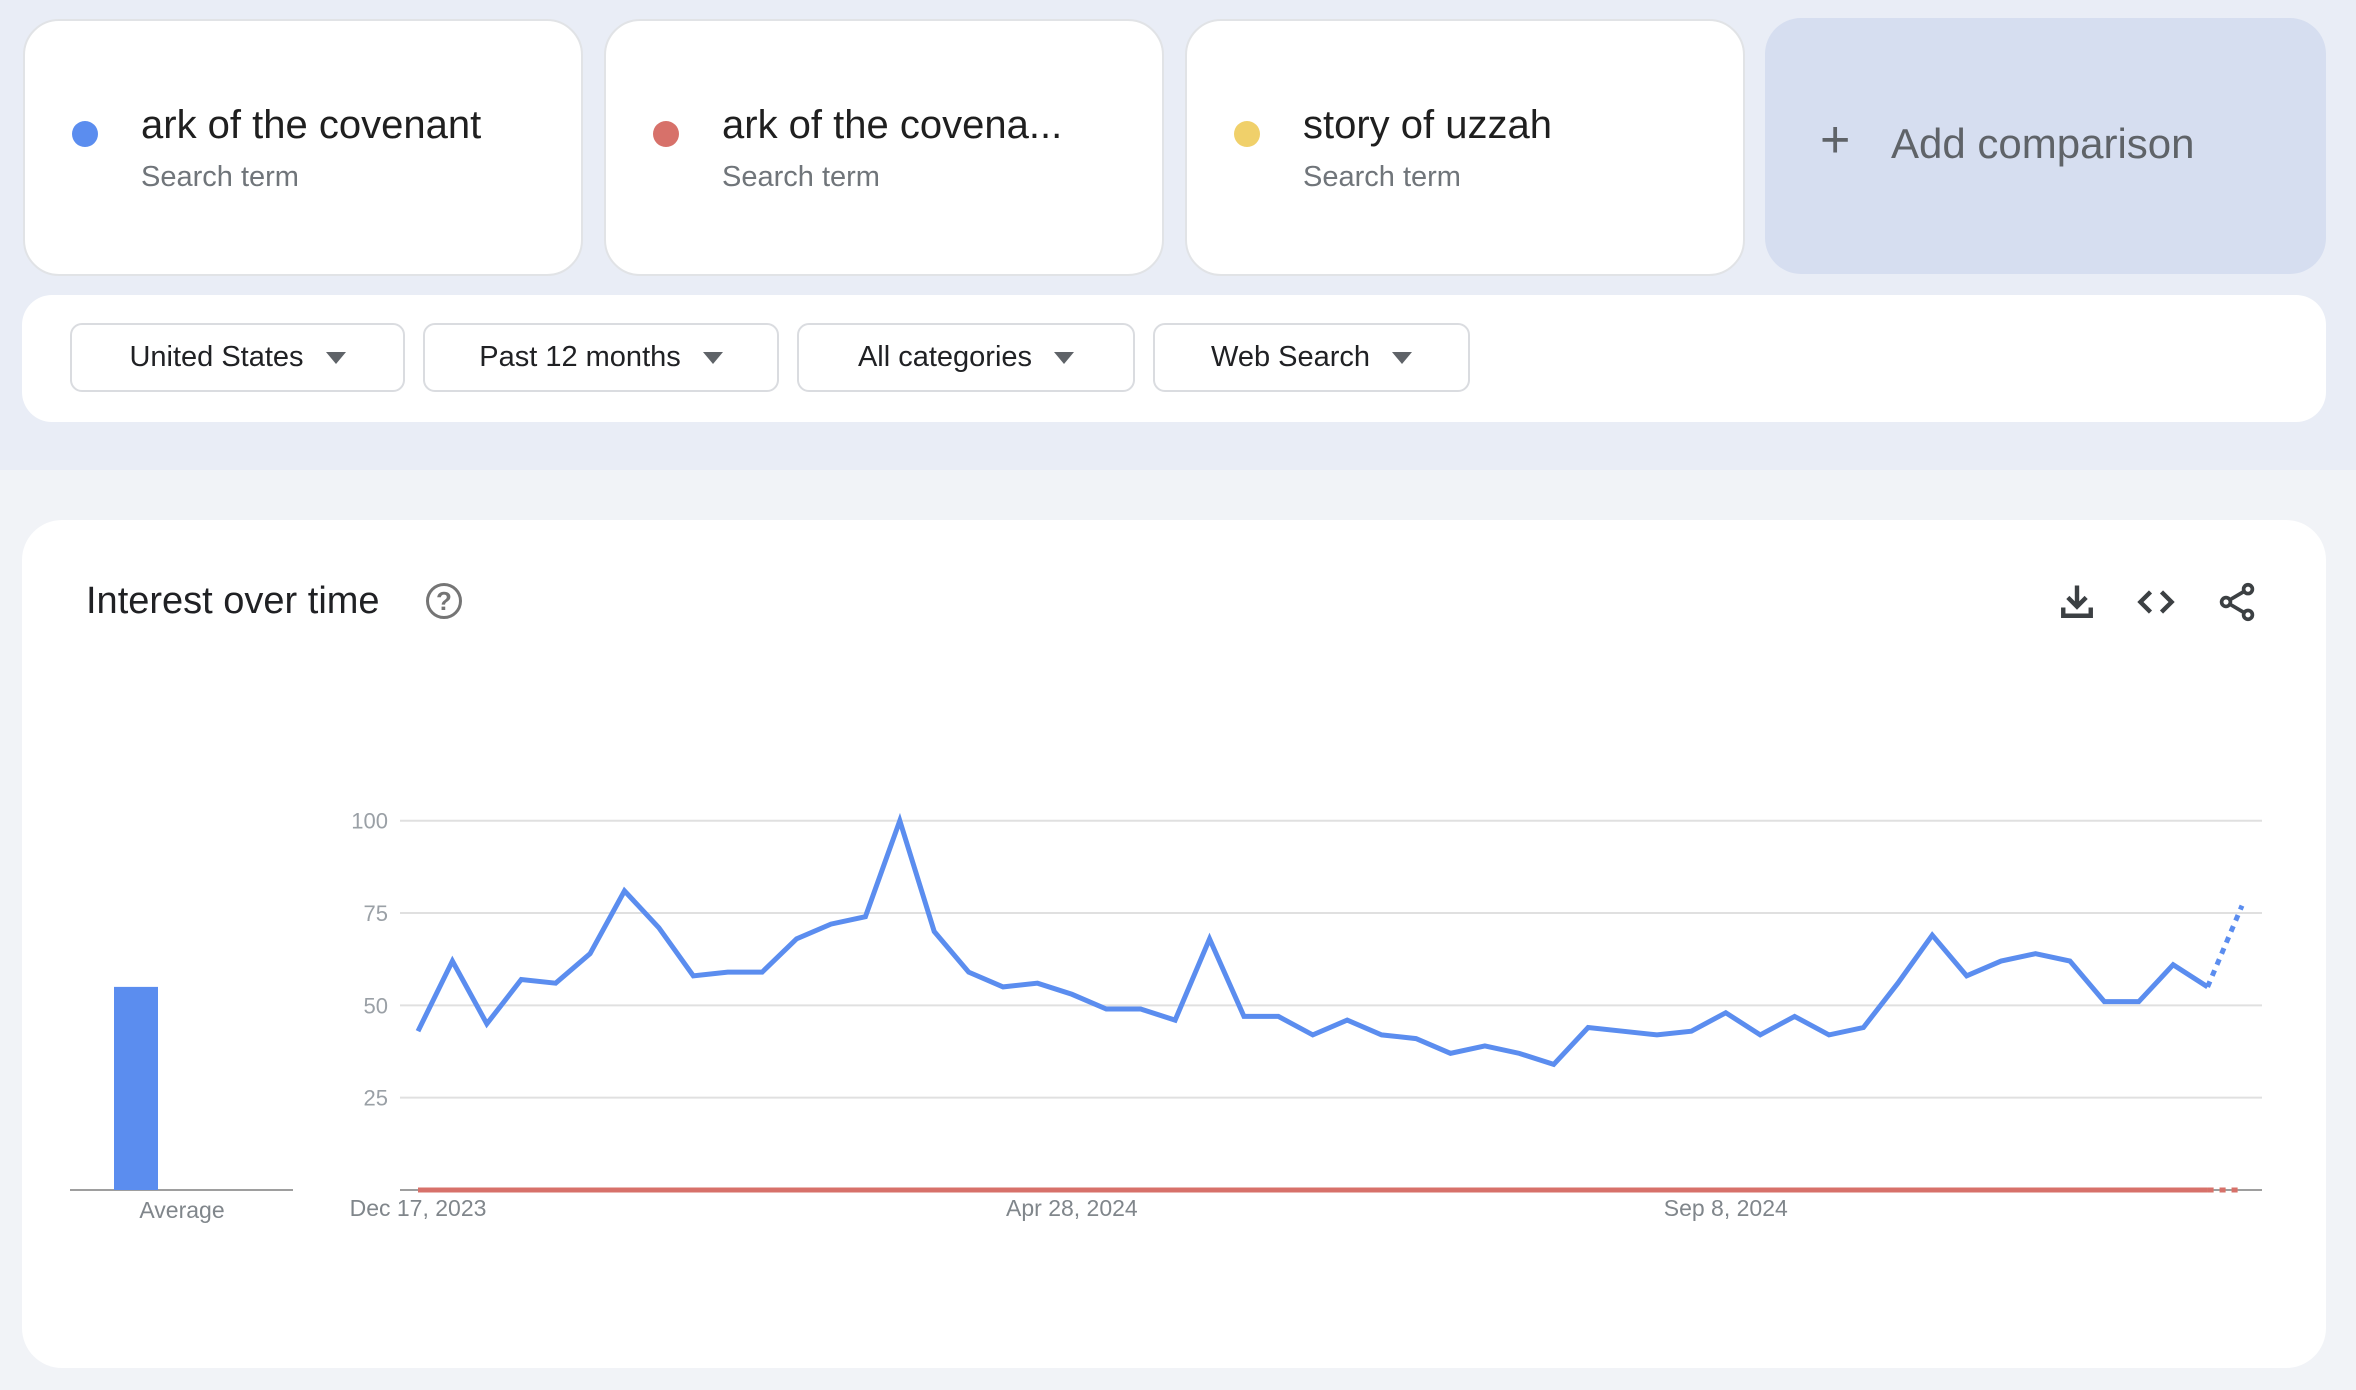  Describe the element at coordinates (1428, 125) in the screenshot. I see `term-name: story of uzzah` at that location.